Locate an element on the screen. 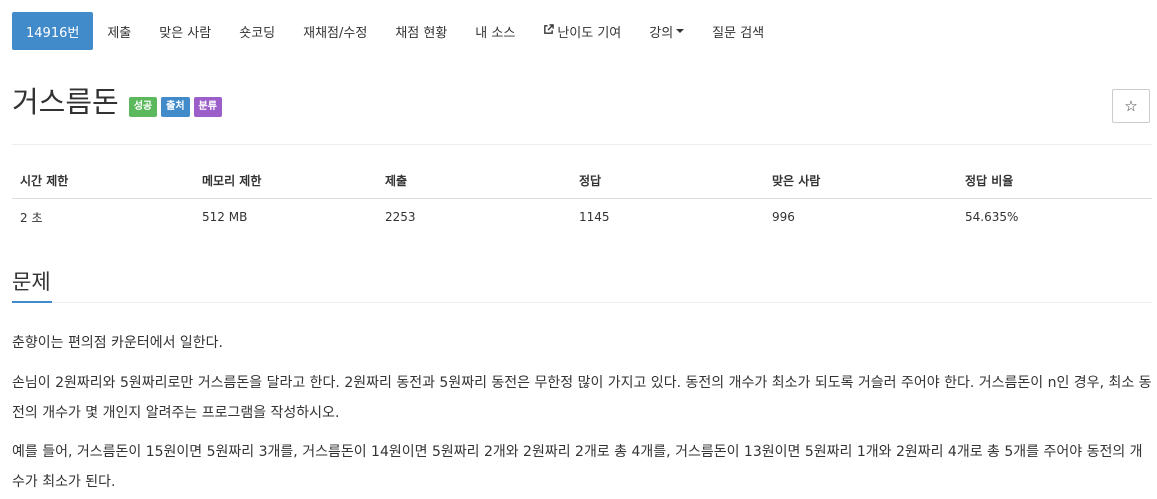 The width and height of the screenshot is (1157, 499). tab-label: 재채점/수정 is located at coordinates (335, 33).